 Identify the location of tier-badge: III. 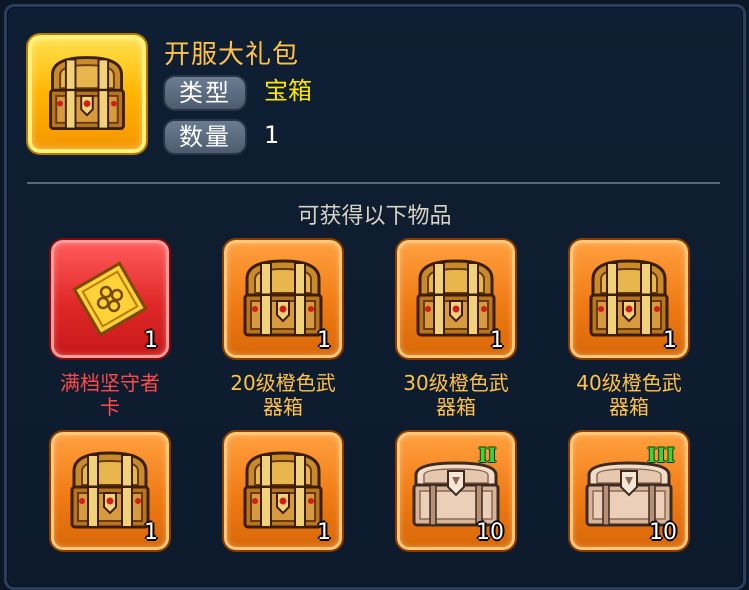
(661, 455).